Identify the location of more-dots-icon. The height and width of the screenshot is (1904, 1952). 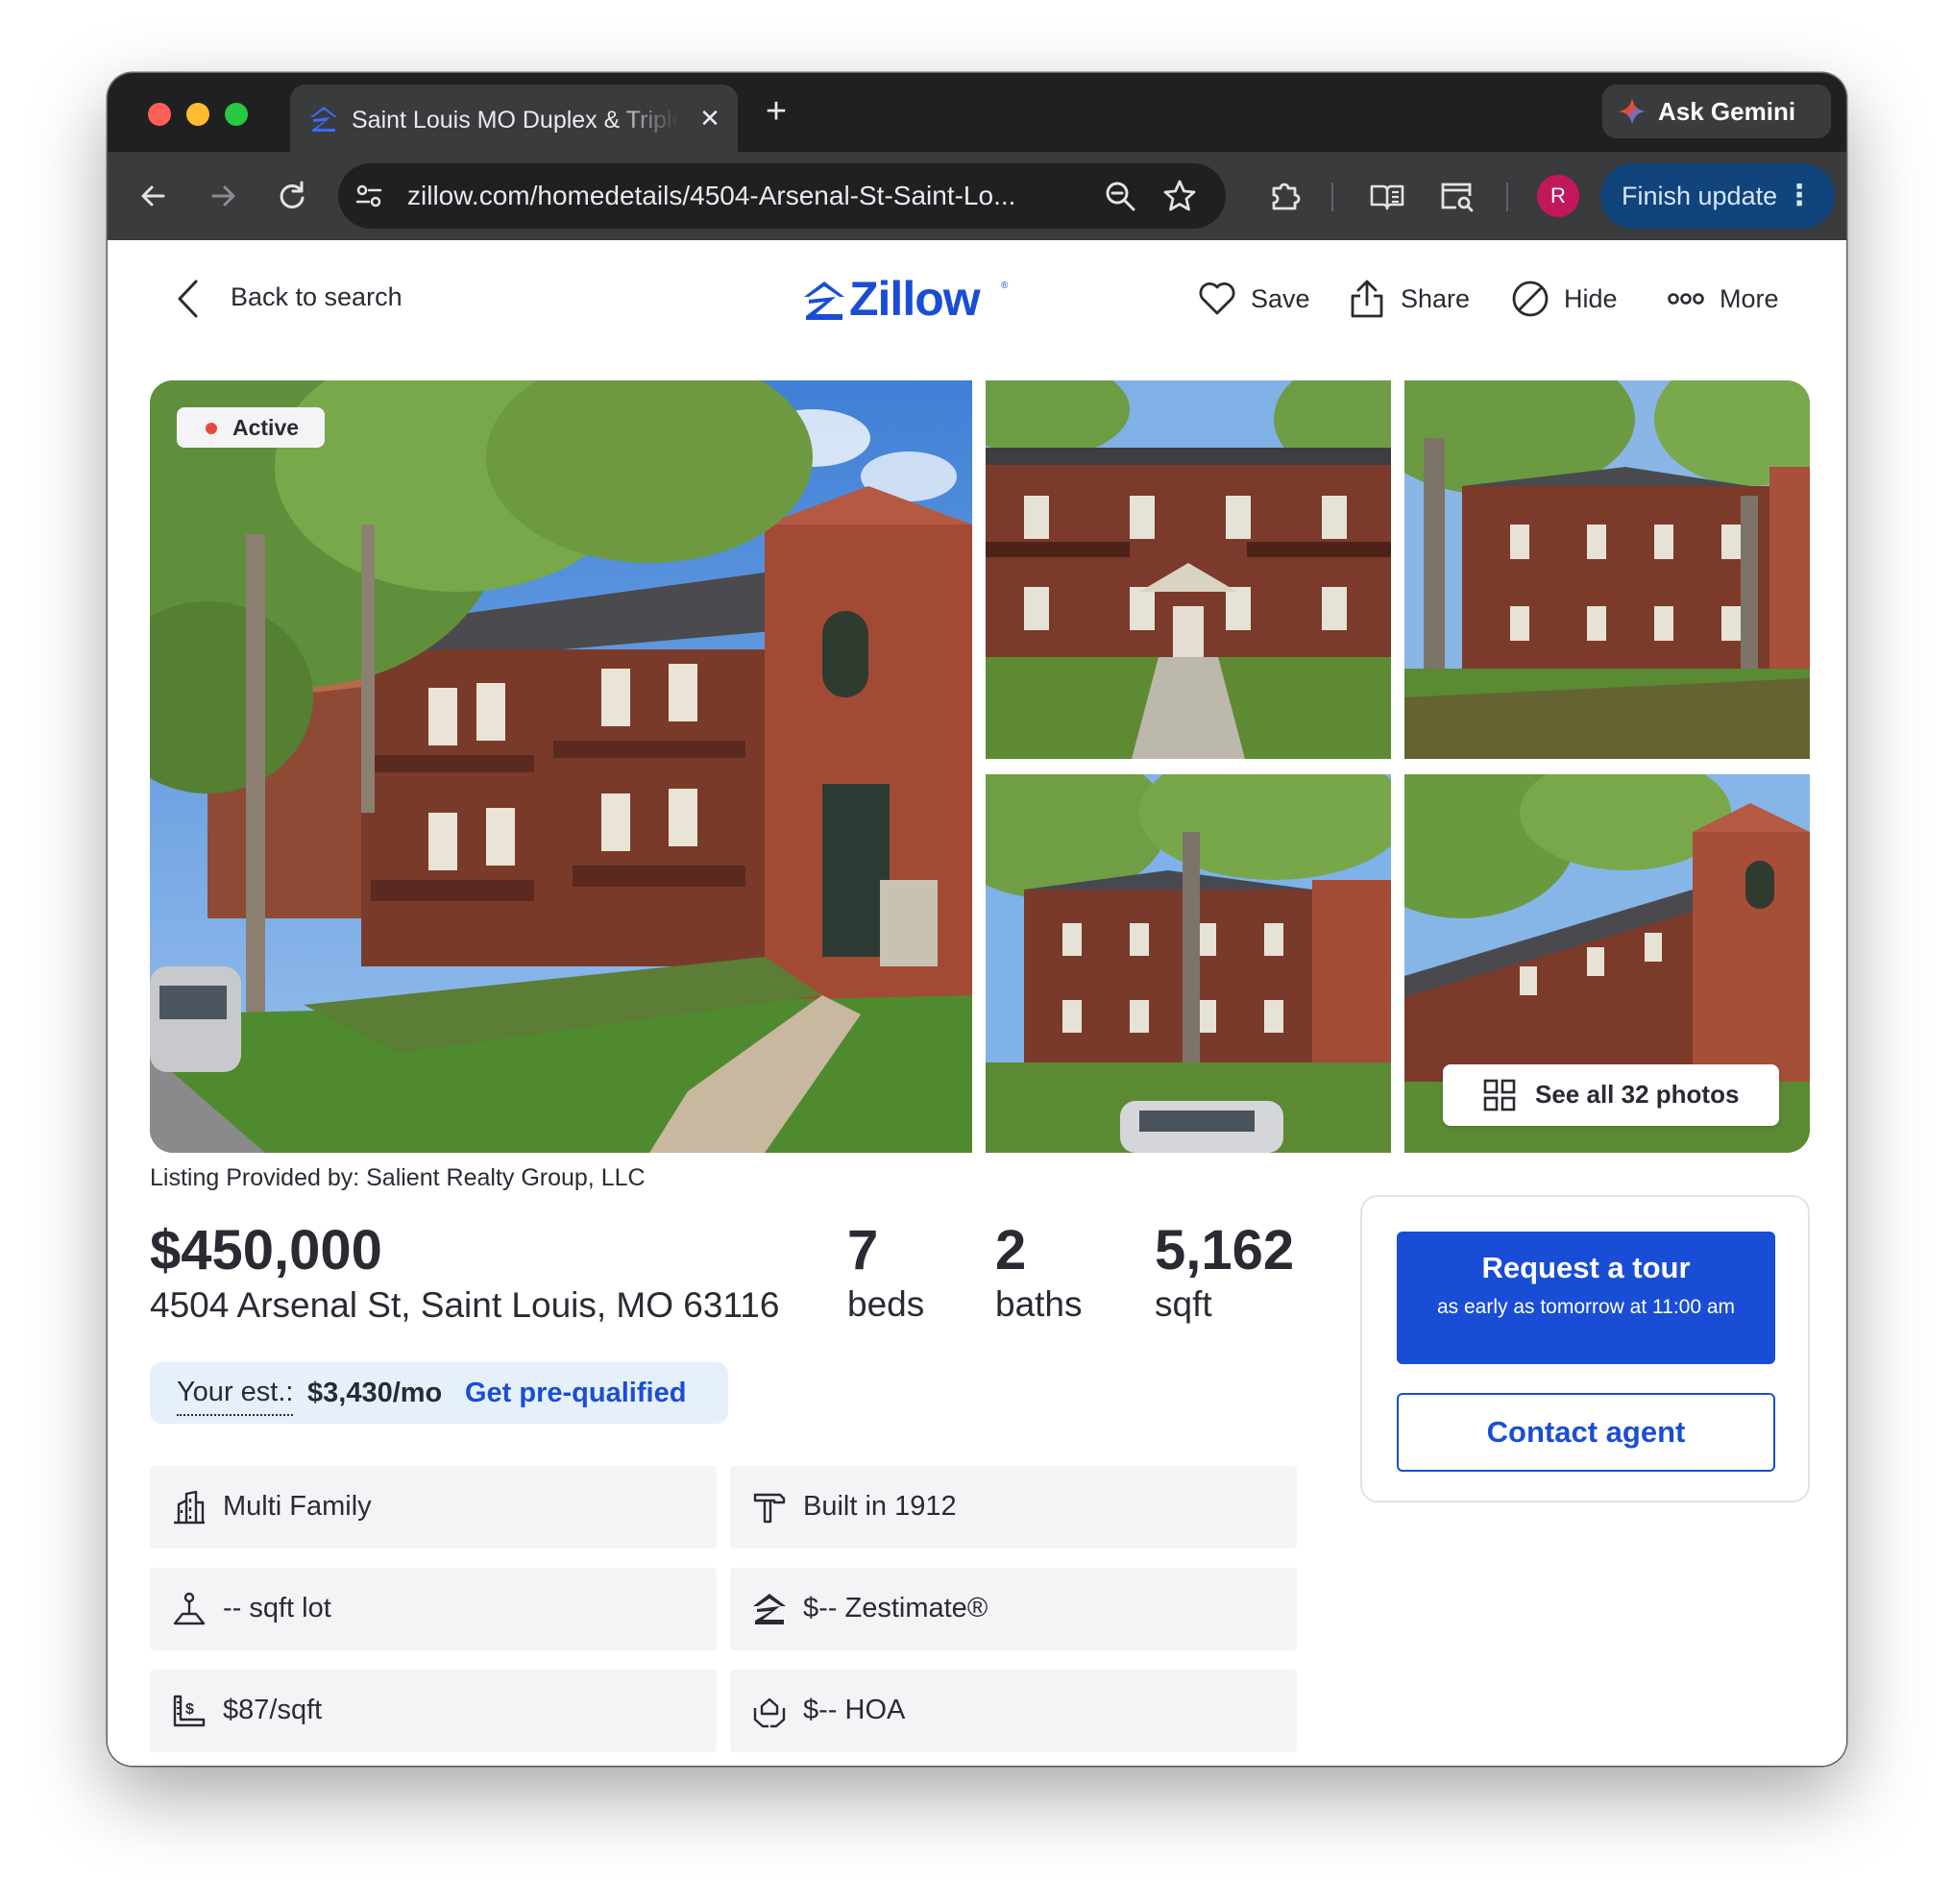
(1686, 299).